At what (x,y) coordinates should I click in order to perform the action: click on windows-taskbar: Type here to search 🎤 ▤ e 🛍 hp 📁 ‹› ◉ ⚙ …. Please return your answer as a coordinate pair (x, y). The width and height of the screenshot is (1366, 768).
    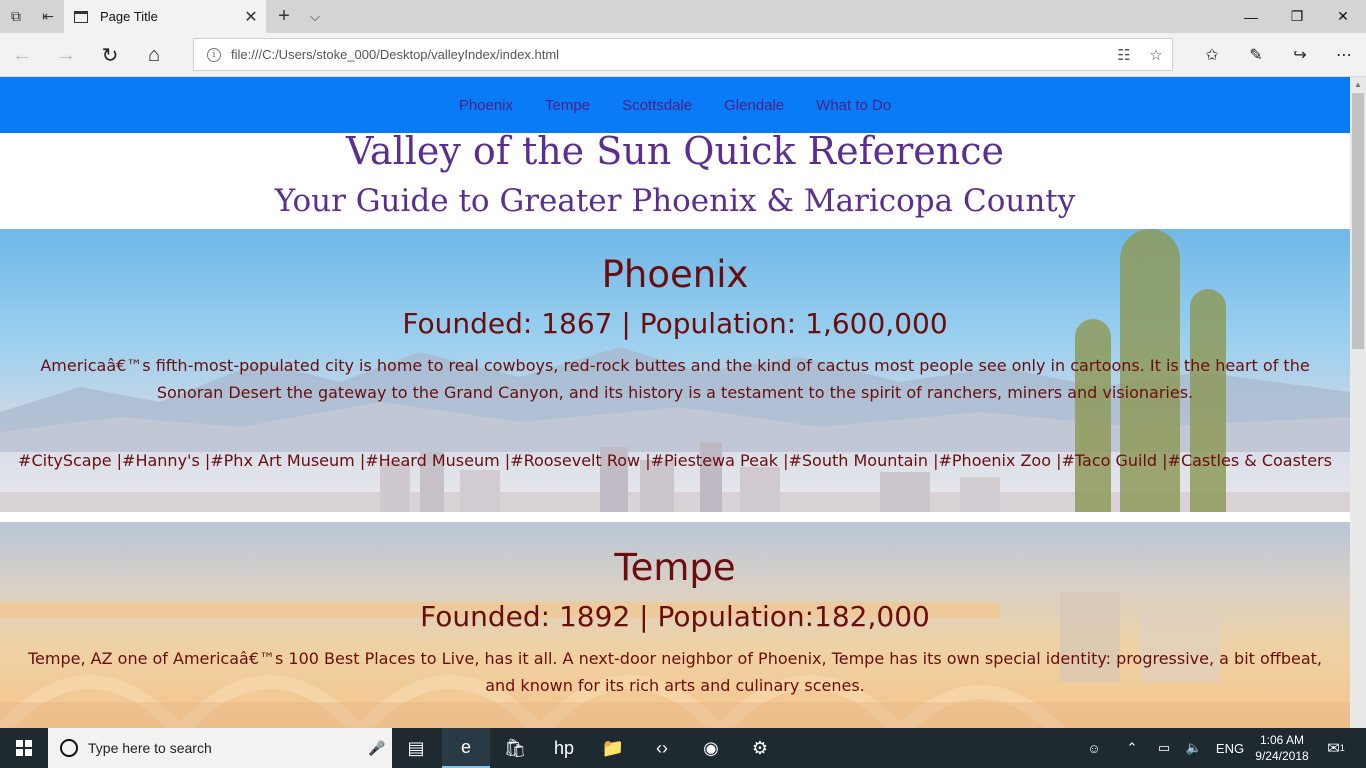
    Looking at the image, I should click on (683, 748).